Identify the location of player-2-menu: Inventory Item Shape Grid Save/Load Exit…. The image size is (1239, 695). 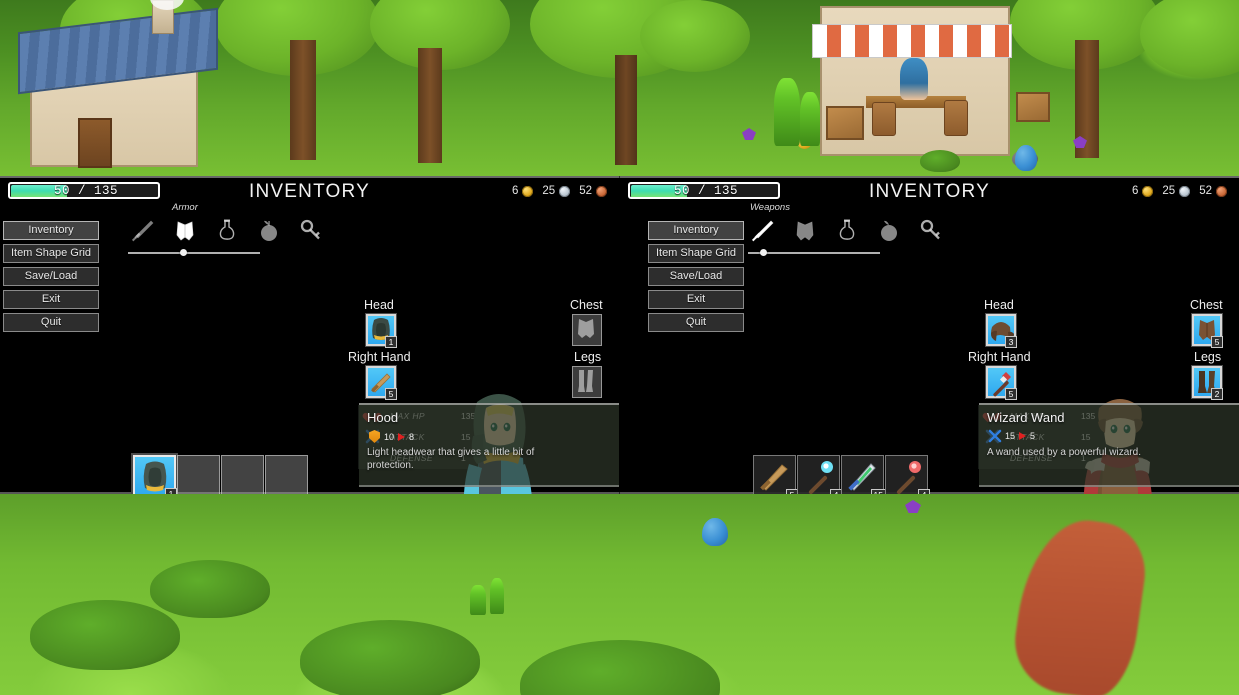
(696, 278).